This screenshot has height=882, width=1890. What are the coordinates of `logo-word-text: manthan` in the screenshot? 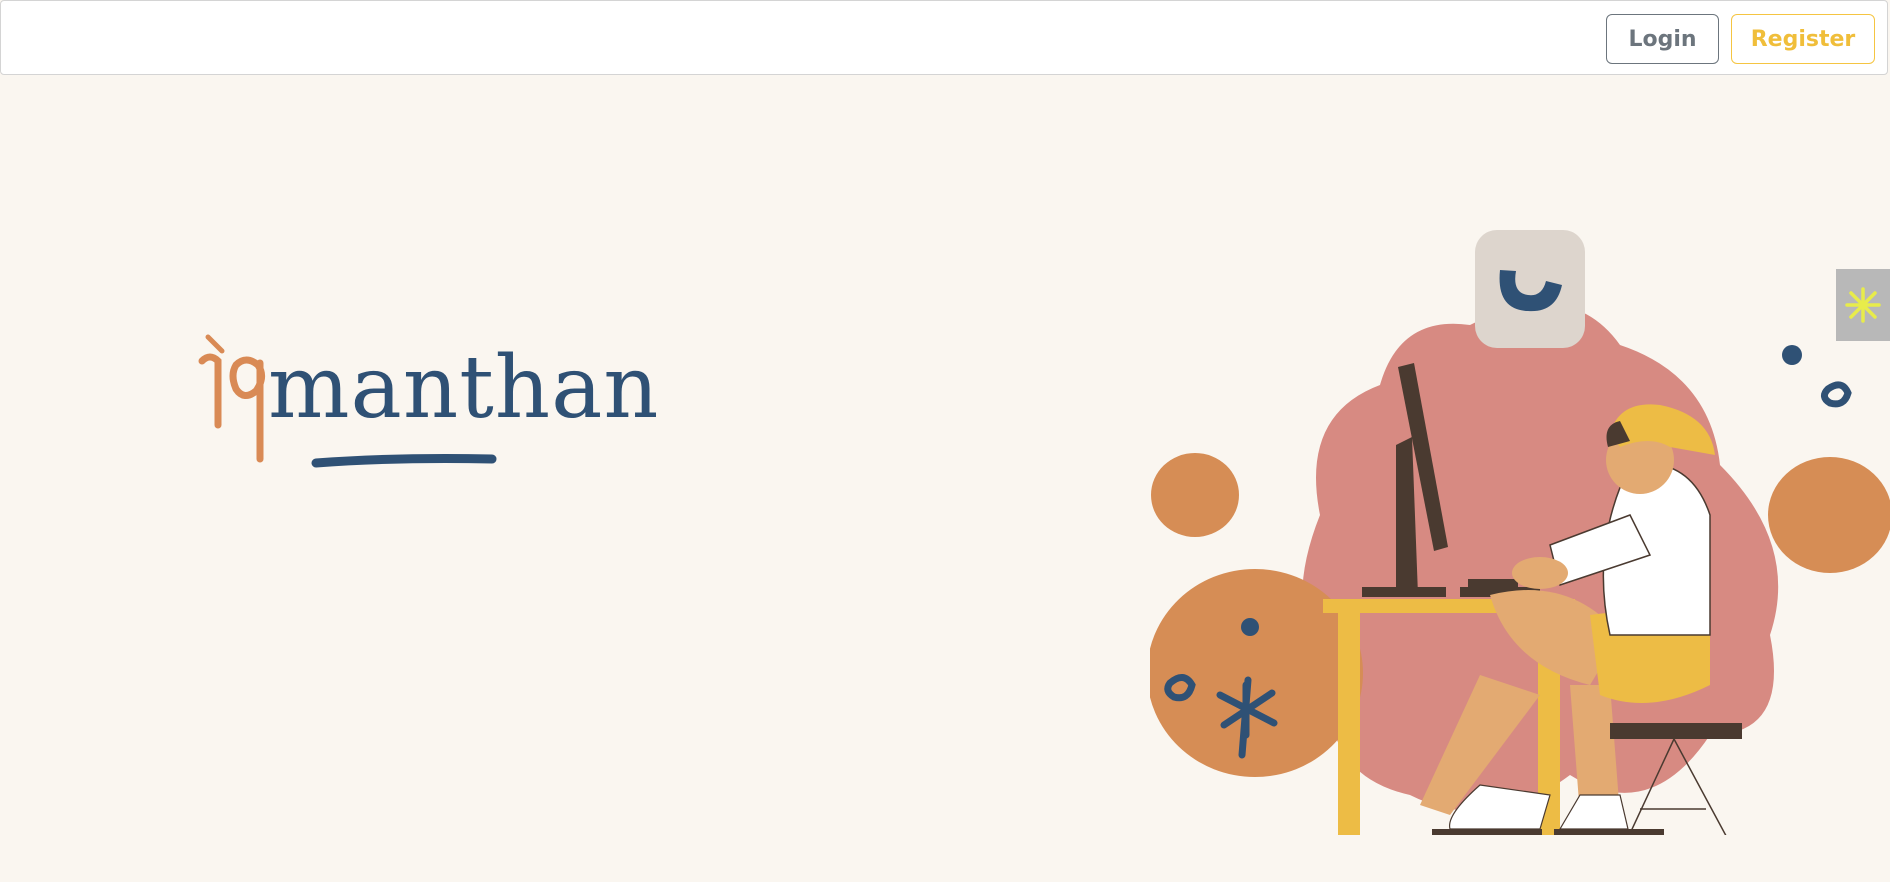 It's located at (462, 388).